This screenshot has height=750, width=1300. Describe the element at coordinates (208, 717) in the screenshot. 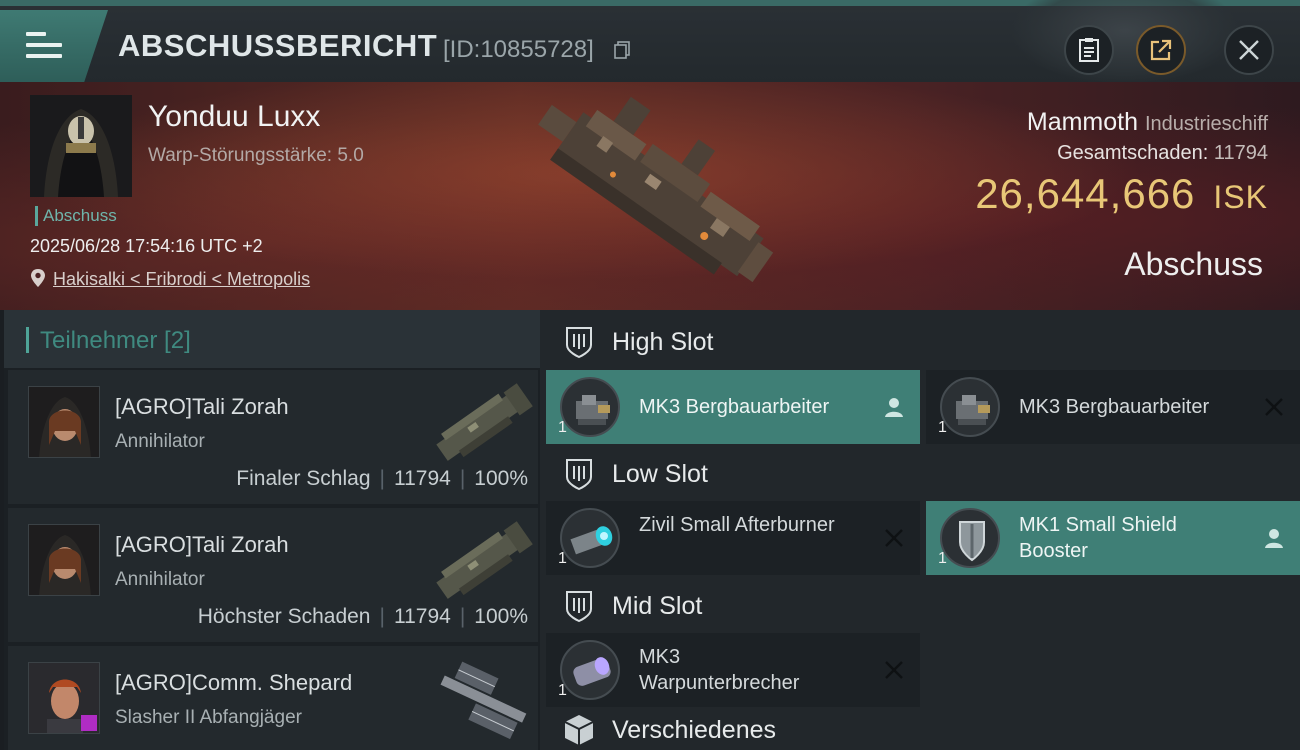

I see `participant-ship: Slasher II Abfangjäger` at that location.